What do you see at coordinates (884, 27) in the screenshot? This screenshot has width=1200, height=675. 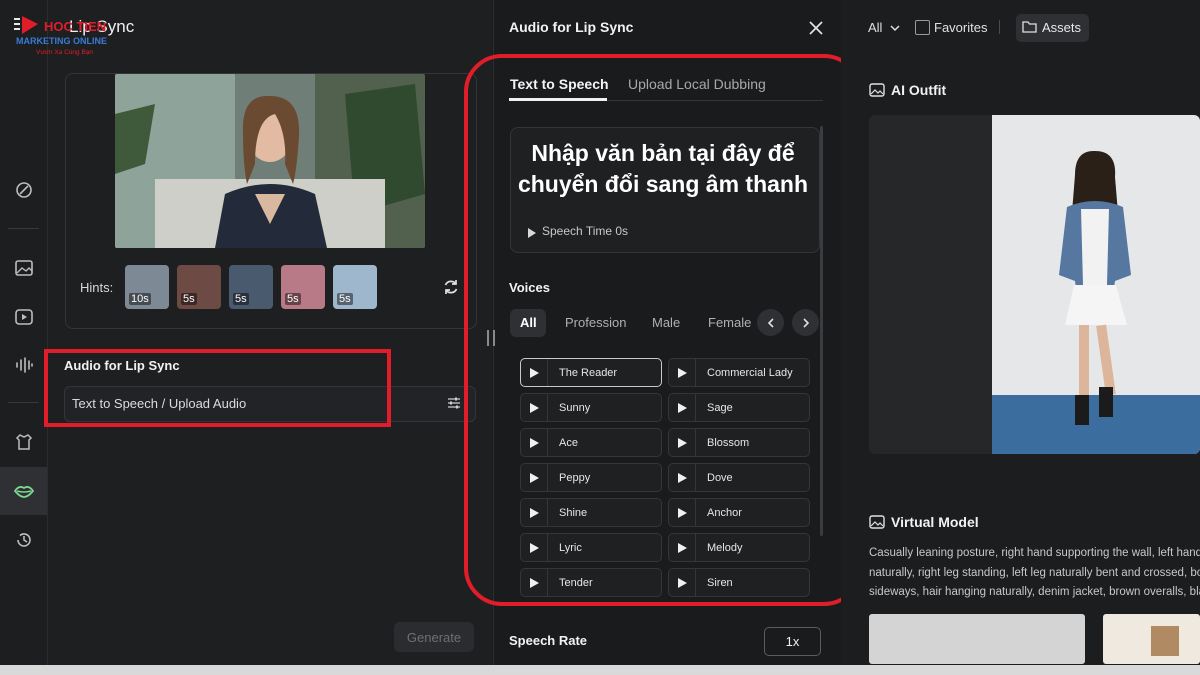 I see `filter-dropdown: All` at bounding box center [884, 27].